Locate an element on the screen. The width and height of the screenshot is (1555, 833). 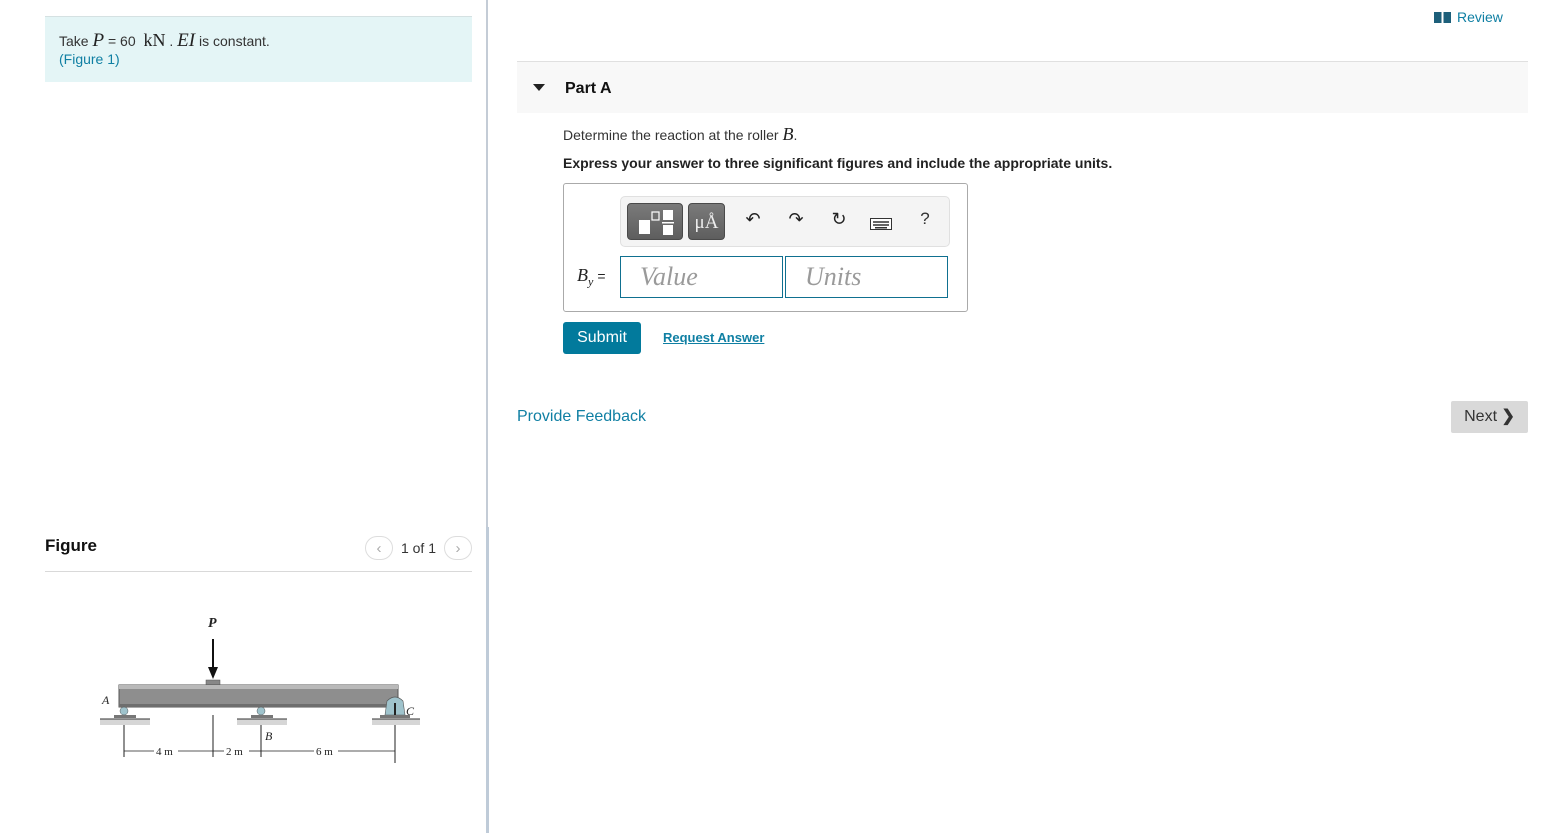
ground-b is located at coordinates (262, 722).